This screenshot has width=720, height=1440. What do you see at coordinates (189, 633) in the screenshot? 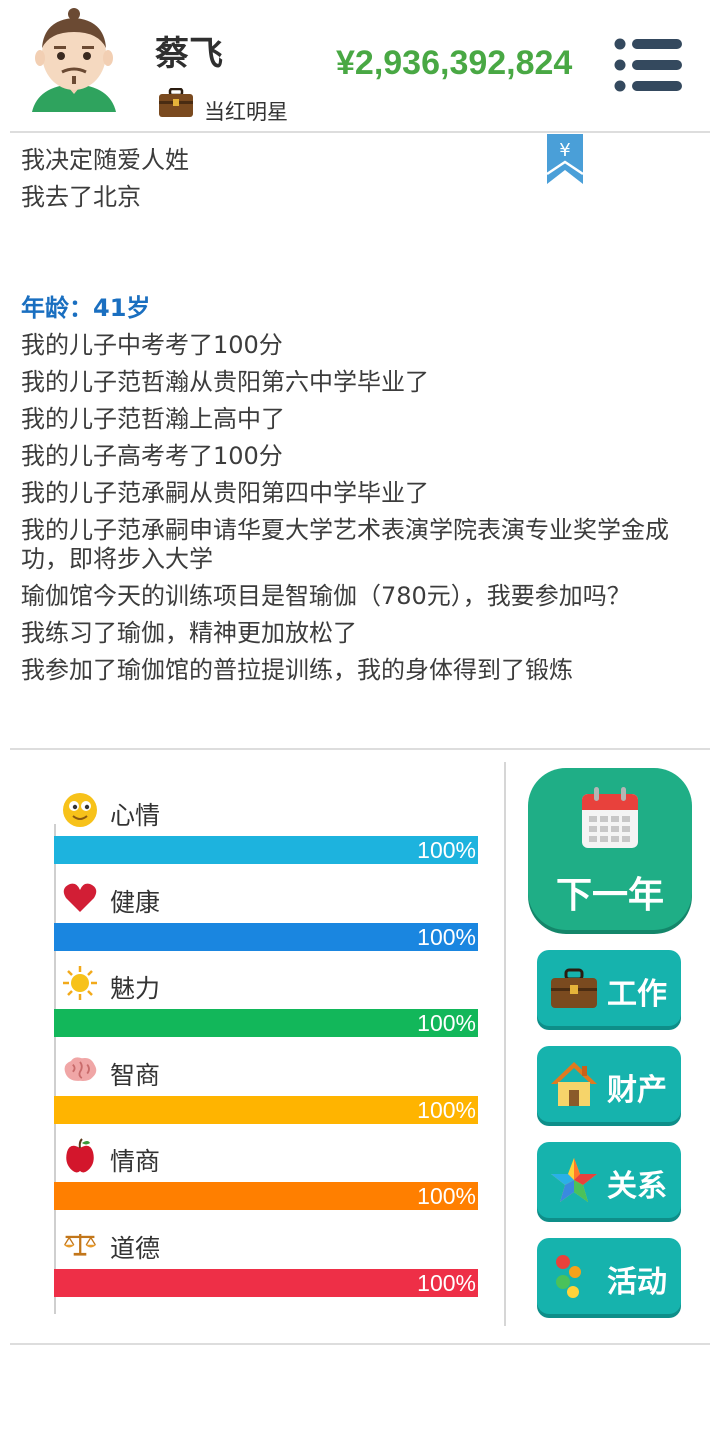
I see `log-line: 我练习了瑜伽，精神更加放松了` at bounding box center [189, 633].